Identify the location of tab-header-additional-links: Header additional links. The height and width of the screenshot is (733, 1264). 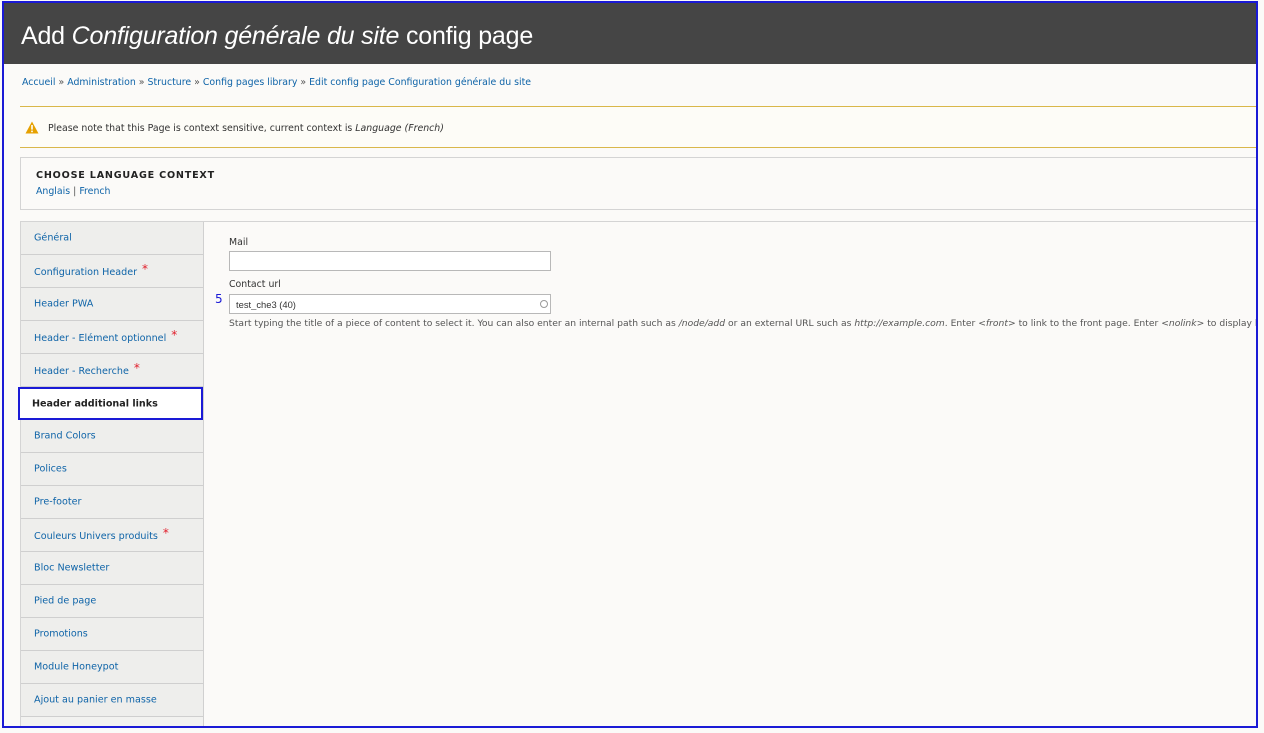
(110, 403).